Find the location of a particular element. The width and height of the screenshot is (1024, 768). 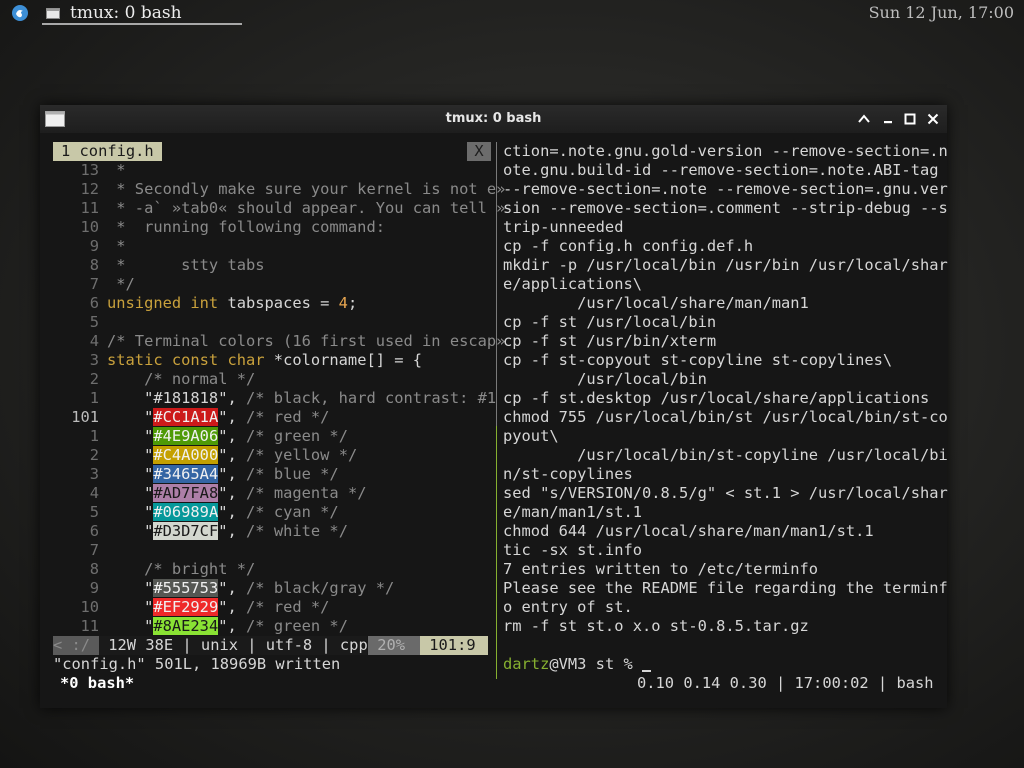

line-number: 7 is located at coordinates (94, 284).